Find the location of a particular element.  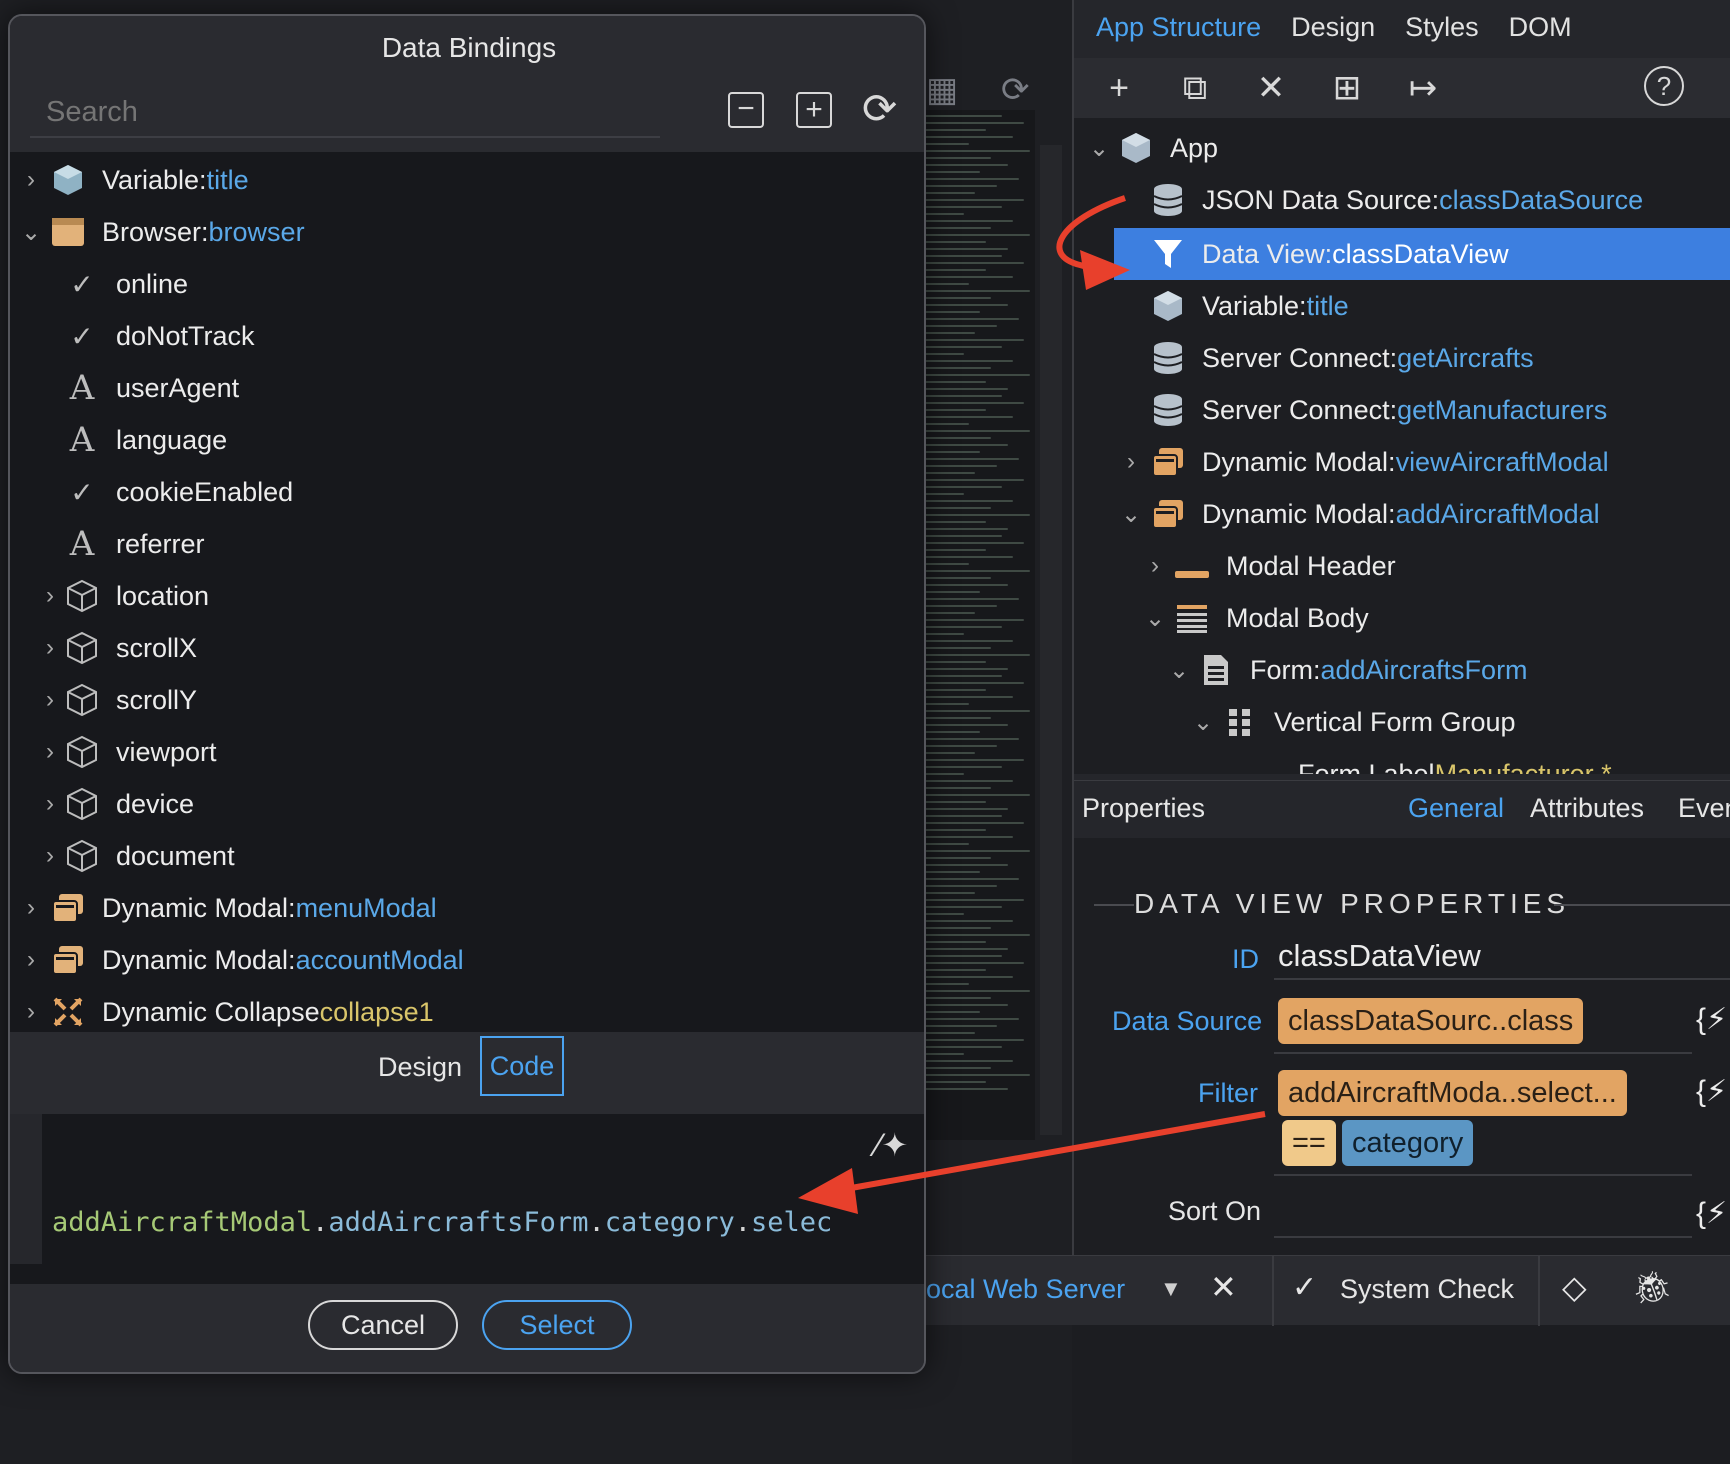

tree-item-variable: Variable: title is located at coordinates (1231, 306).